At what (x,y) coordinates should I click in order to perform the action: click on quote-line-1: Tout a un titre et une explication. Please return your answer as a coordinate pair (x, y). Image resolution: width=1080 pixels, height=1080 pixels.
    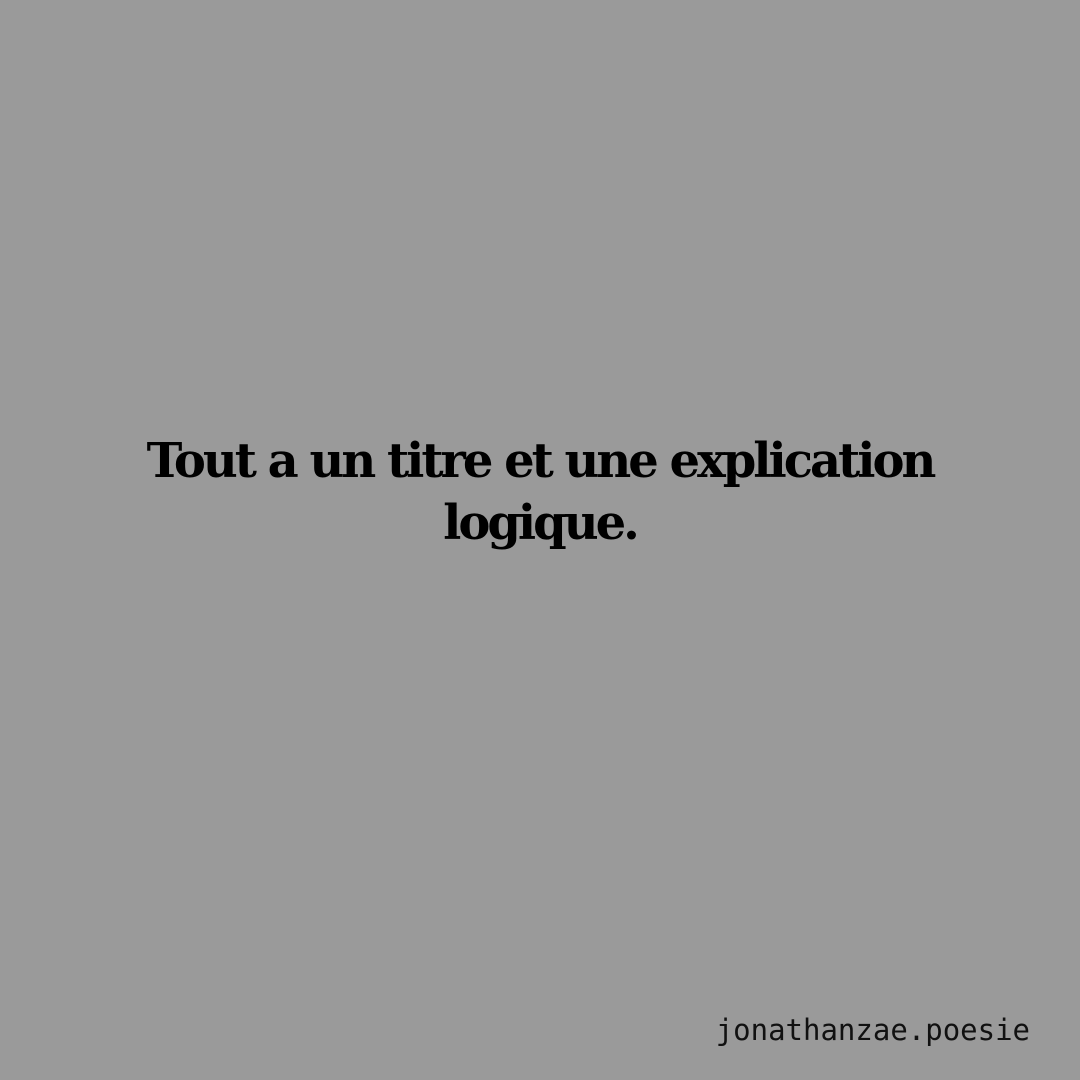
    Looking at the image, I should click on (541, 461).